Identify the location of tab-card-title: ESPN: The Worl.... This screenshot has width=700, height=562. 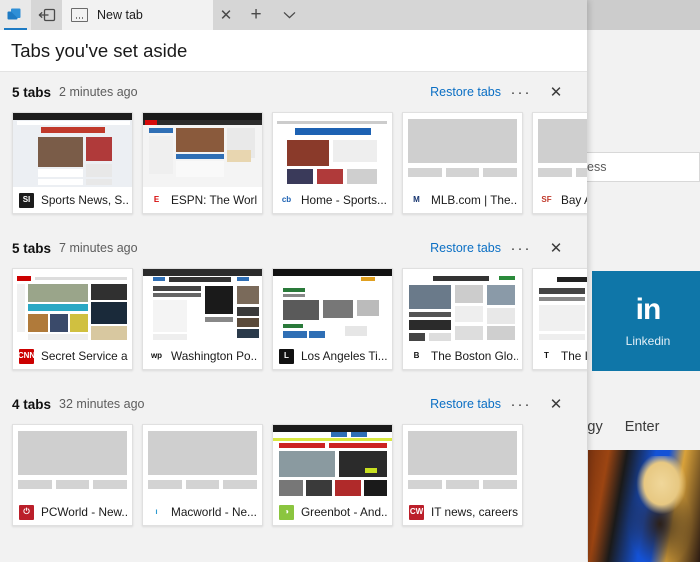
(214, 200).